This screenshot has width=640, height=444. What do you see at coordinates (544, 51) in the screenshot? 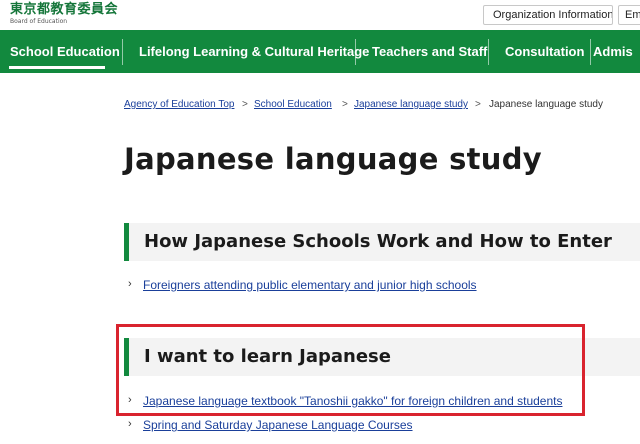
I see `nav-item-consultation: Consultation` at bounding box center [544, 51].